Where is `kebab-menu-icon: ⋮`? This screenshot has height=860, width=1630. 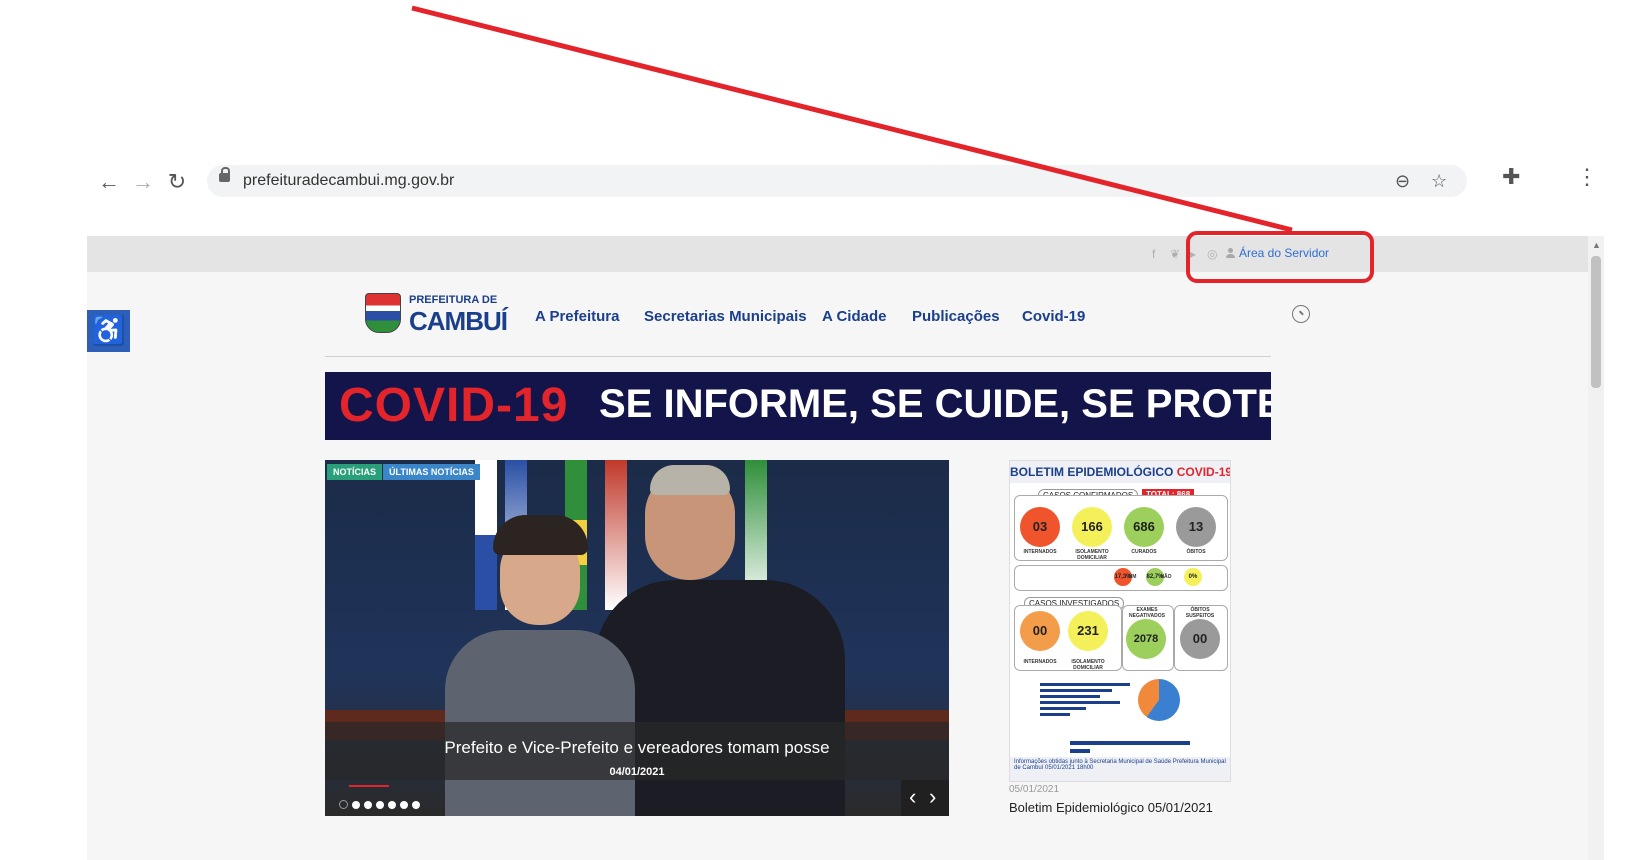
kebab-menu-icon: ⋮ is located at coordinates (1587, 177).